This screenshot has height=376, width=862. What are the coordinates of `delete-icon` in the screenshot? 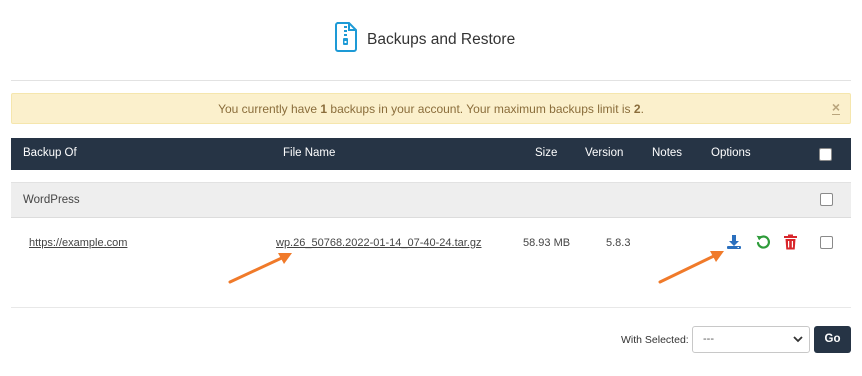 It's located at (791, 242).